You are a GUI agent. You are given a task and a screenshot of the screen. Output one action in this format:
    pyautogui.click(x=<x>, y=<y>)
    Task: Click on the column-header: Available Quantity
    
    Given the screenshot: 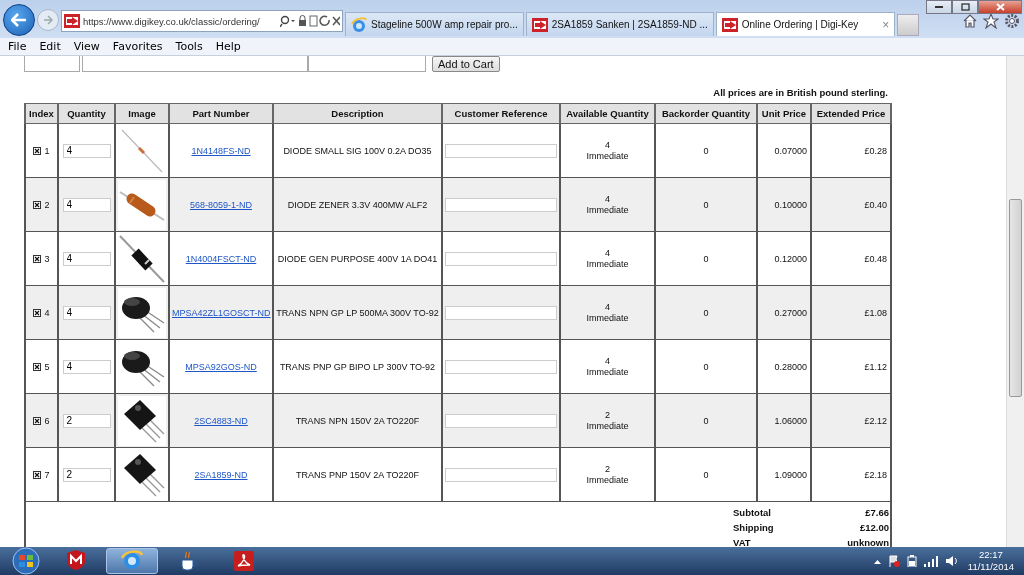 What is the action you would take?
    pyautogui.click(x=607, y=113)
    